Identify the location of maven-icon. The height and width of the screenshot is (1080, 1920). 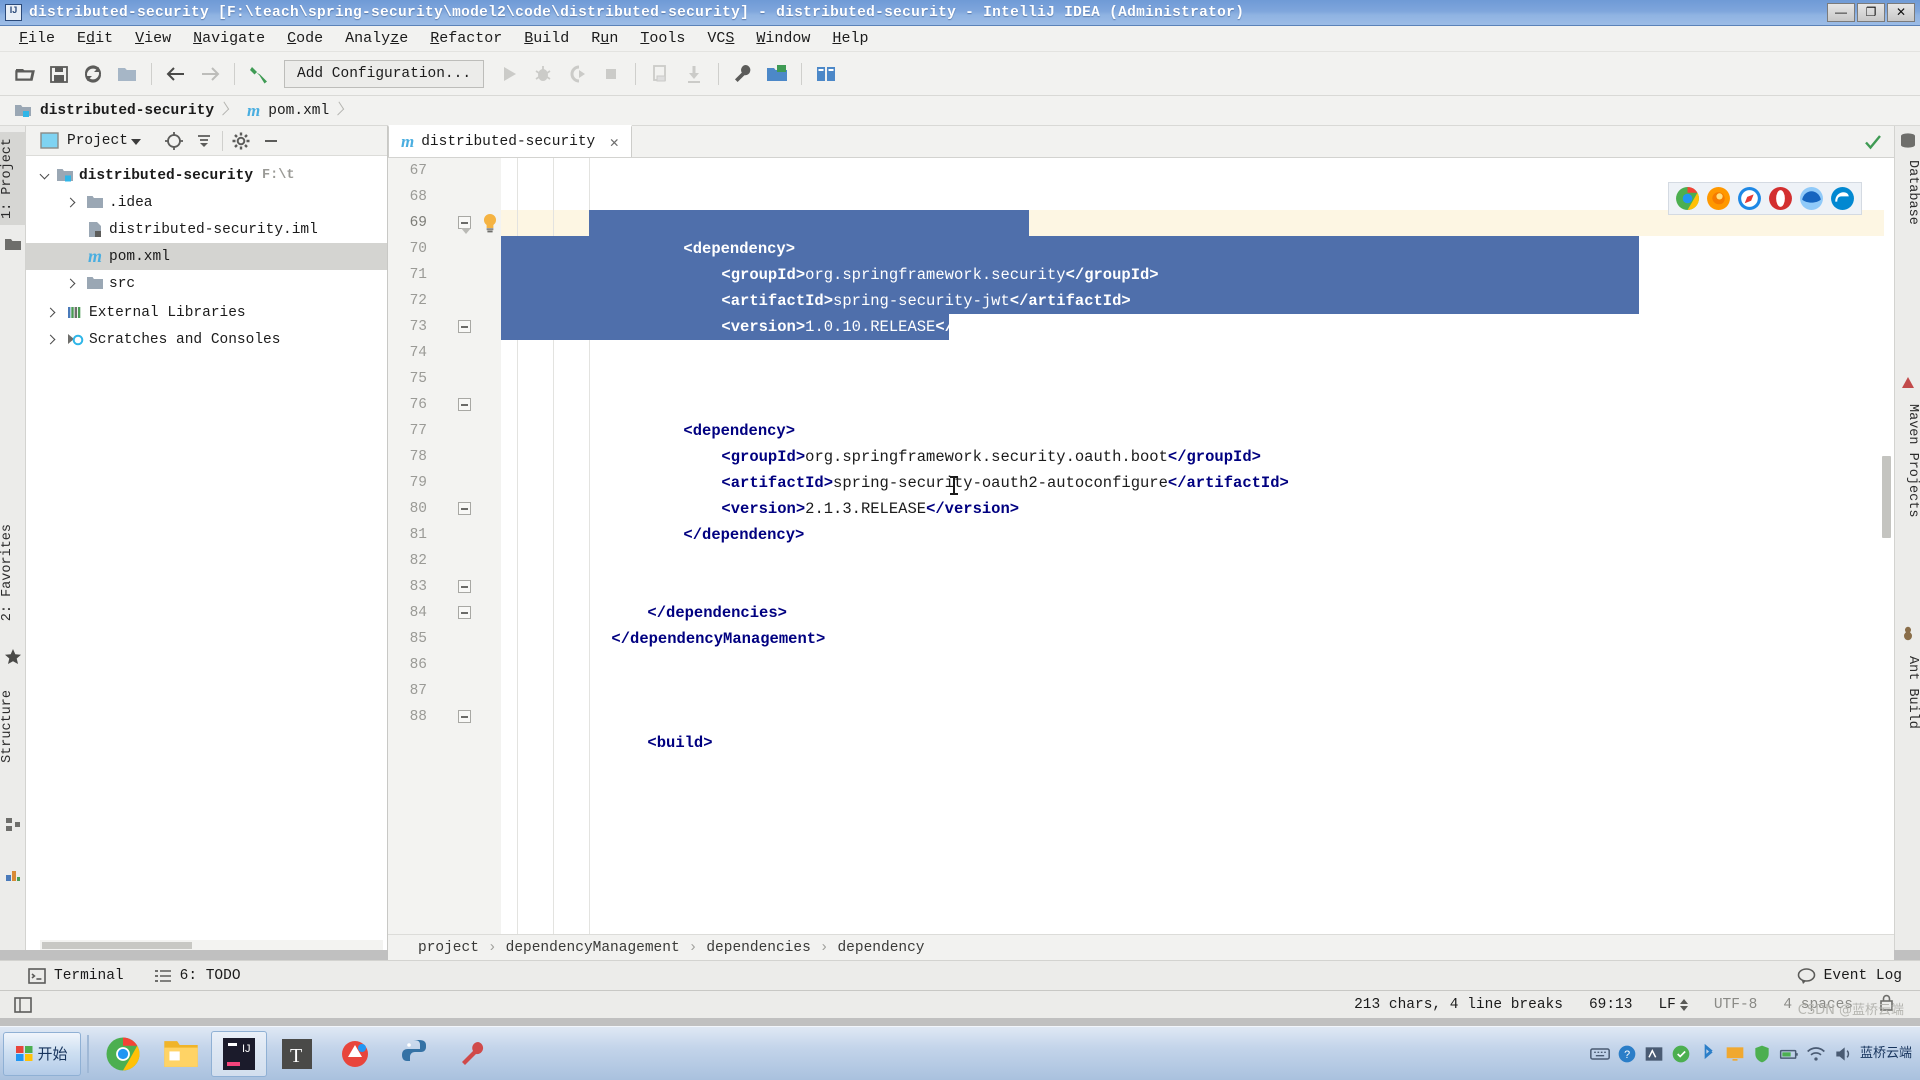
(1908, 383).